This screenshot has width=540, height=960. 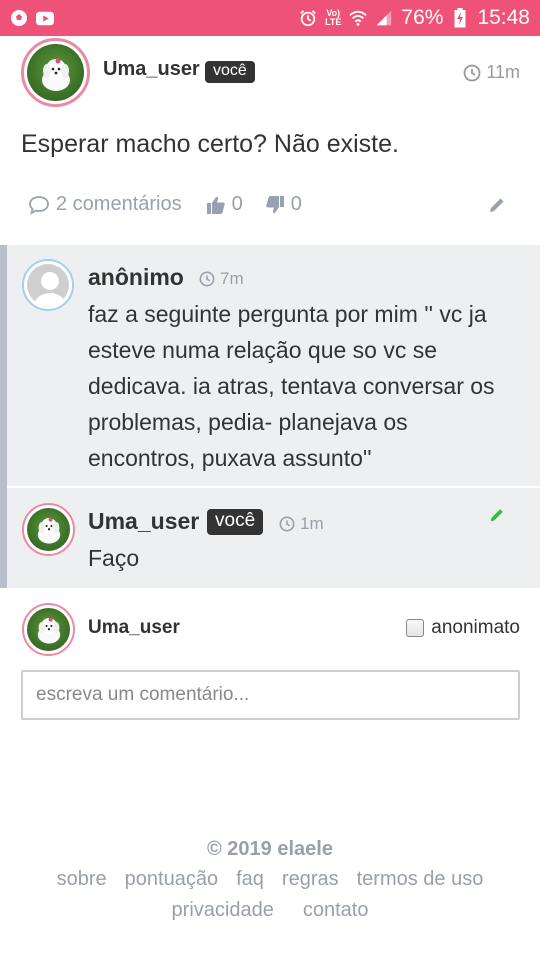 I want to click on comment-username: anônimo, so click(x=136, y=277).